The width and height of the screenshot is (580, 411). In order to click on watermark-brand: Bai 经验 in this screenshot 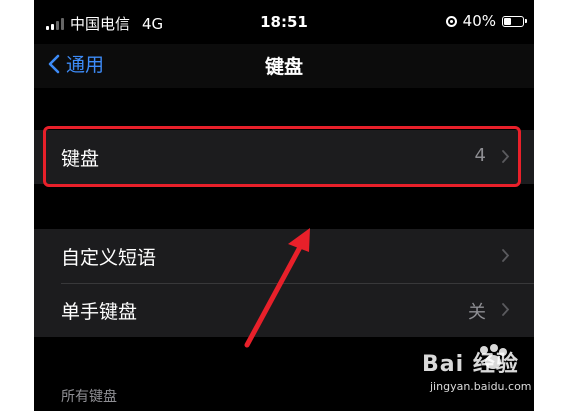, I will do `click(470, 364)`.